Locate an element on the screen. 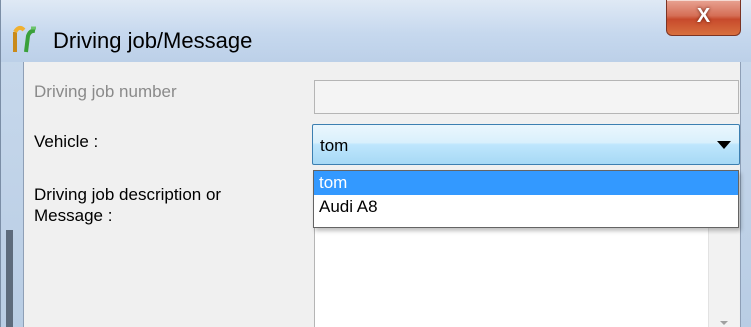 The height and width of the screenshot is (327, 751). close-button: X is located at coordinates (703, 18).